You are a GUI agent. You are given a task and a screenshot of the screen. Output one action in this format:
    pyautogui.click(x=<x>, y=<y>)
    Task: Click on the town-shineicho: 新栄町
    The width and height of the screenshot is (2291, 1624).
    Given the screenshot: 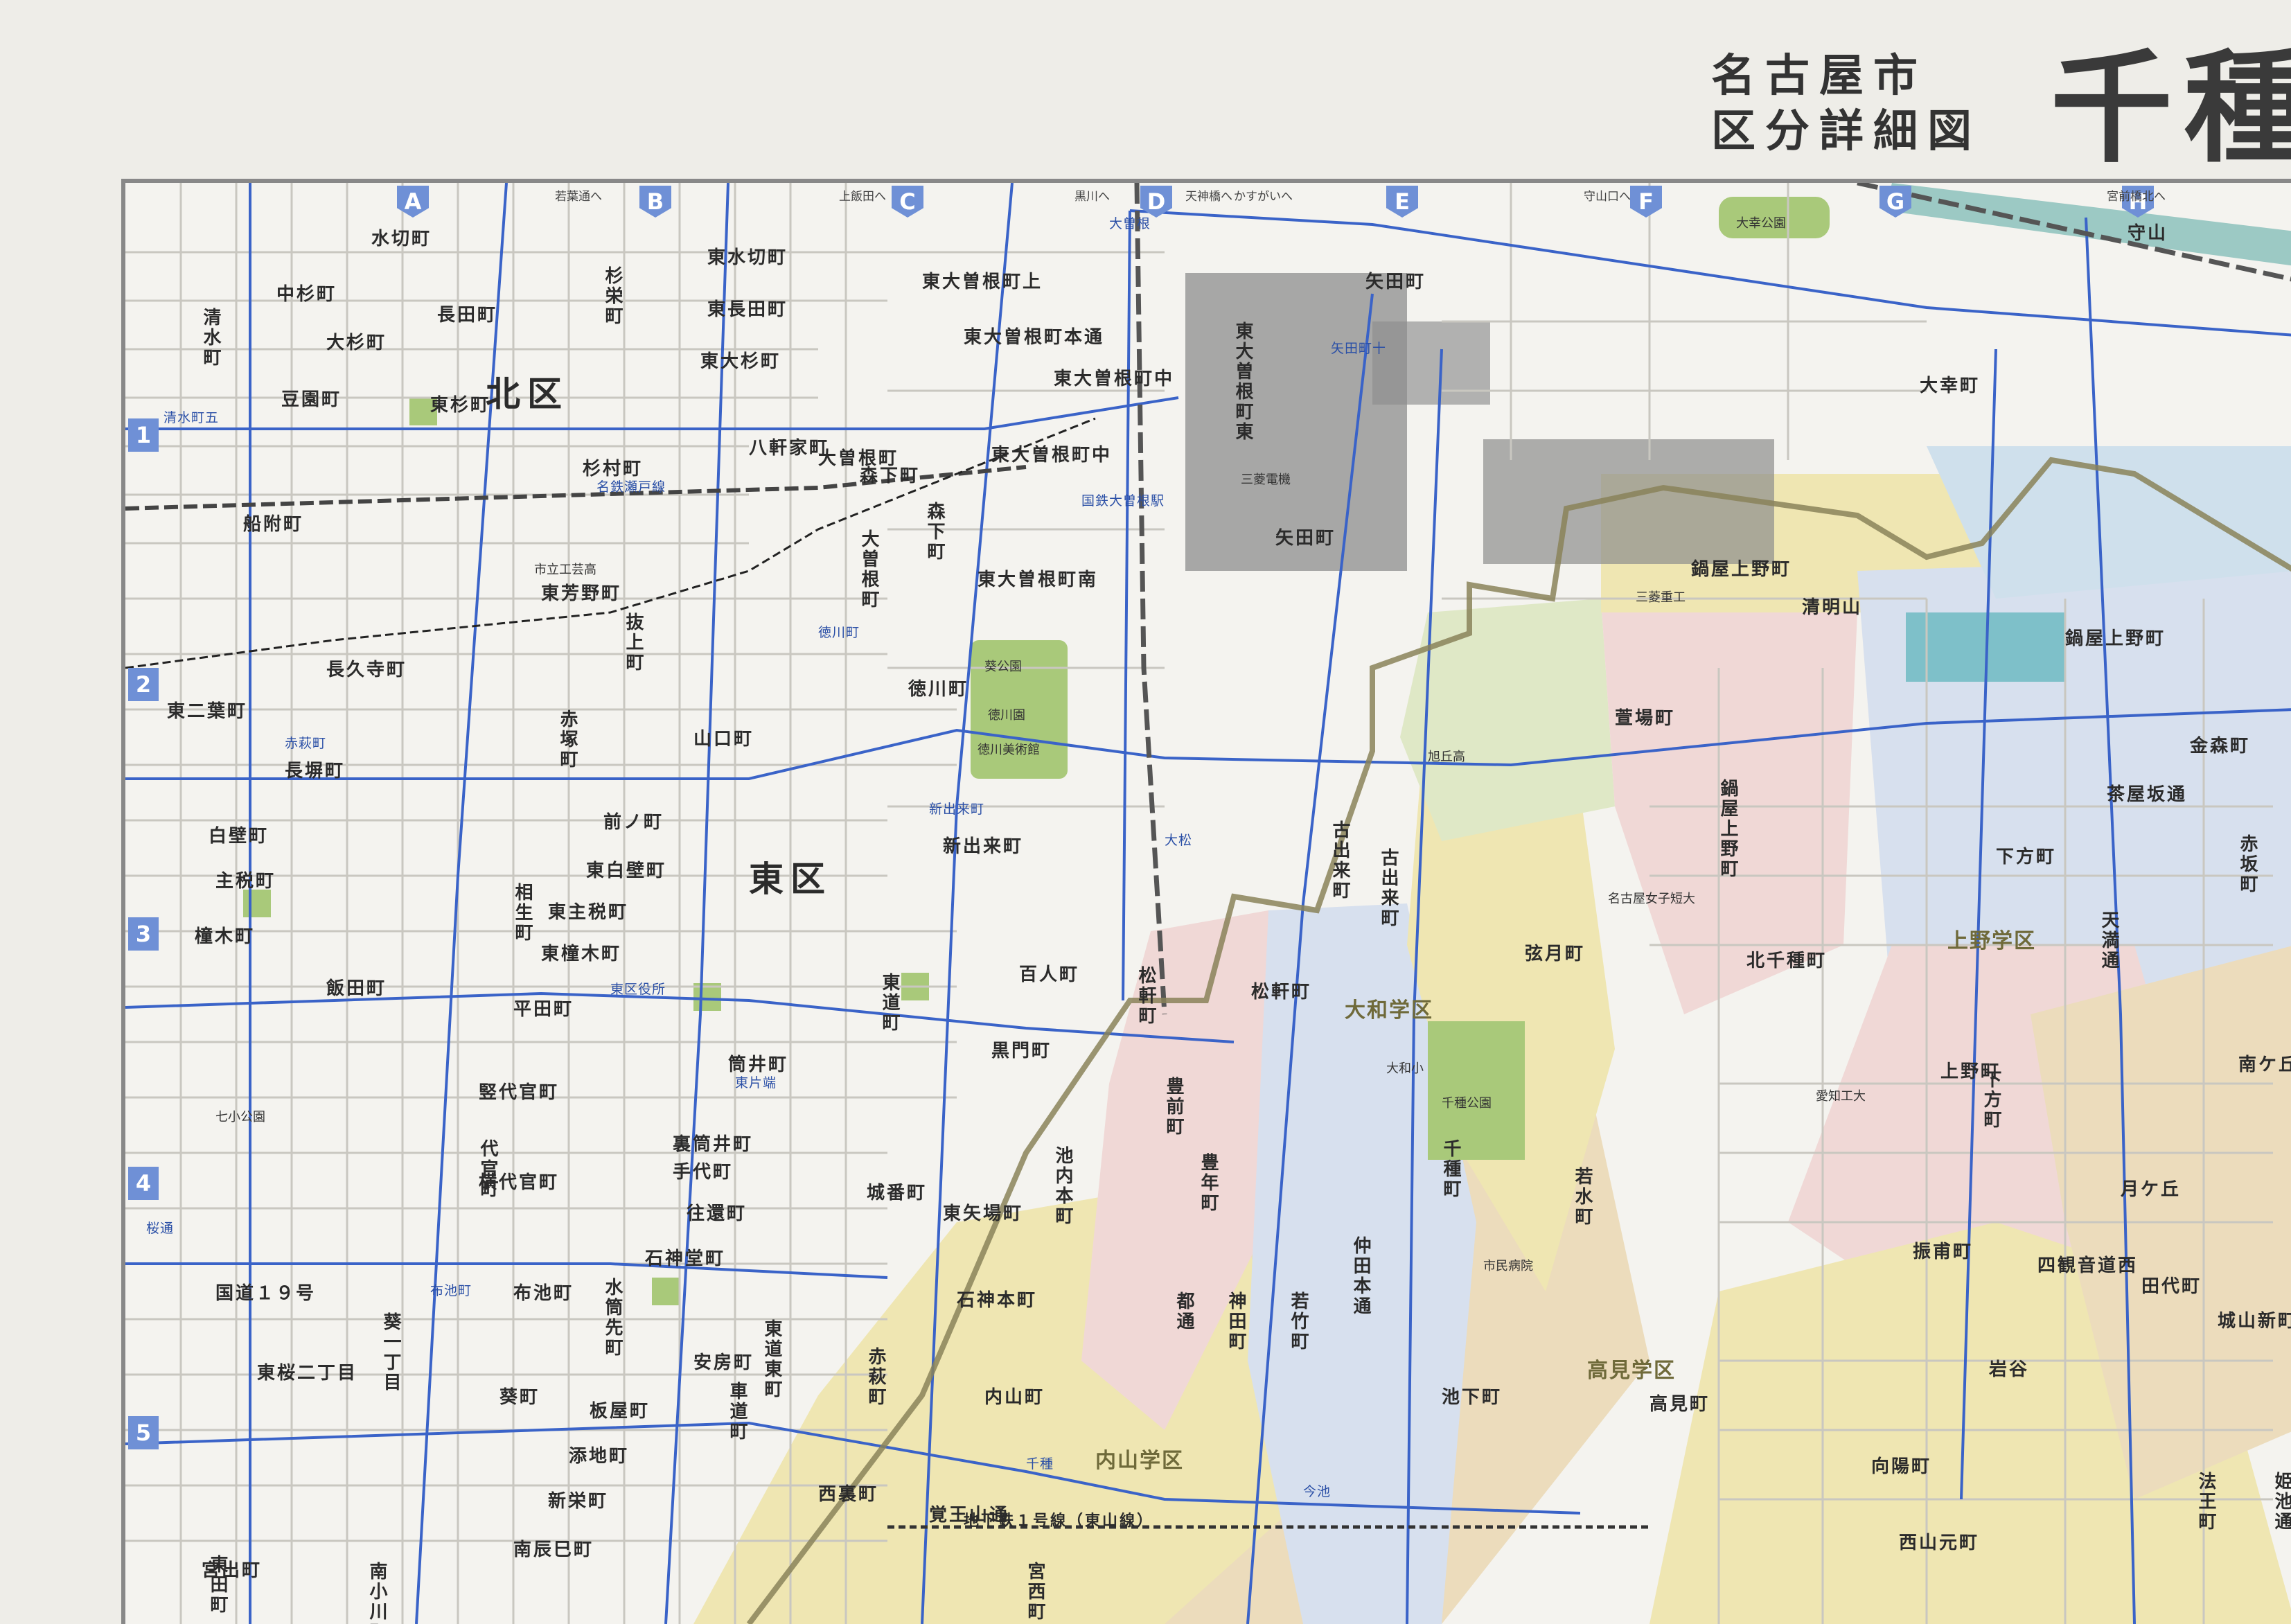 What is the action you would take?
    pyautogui.click(x=578, y=1501)
    